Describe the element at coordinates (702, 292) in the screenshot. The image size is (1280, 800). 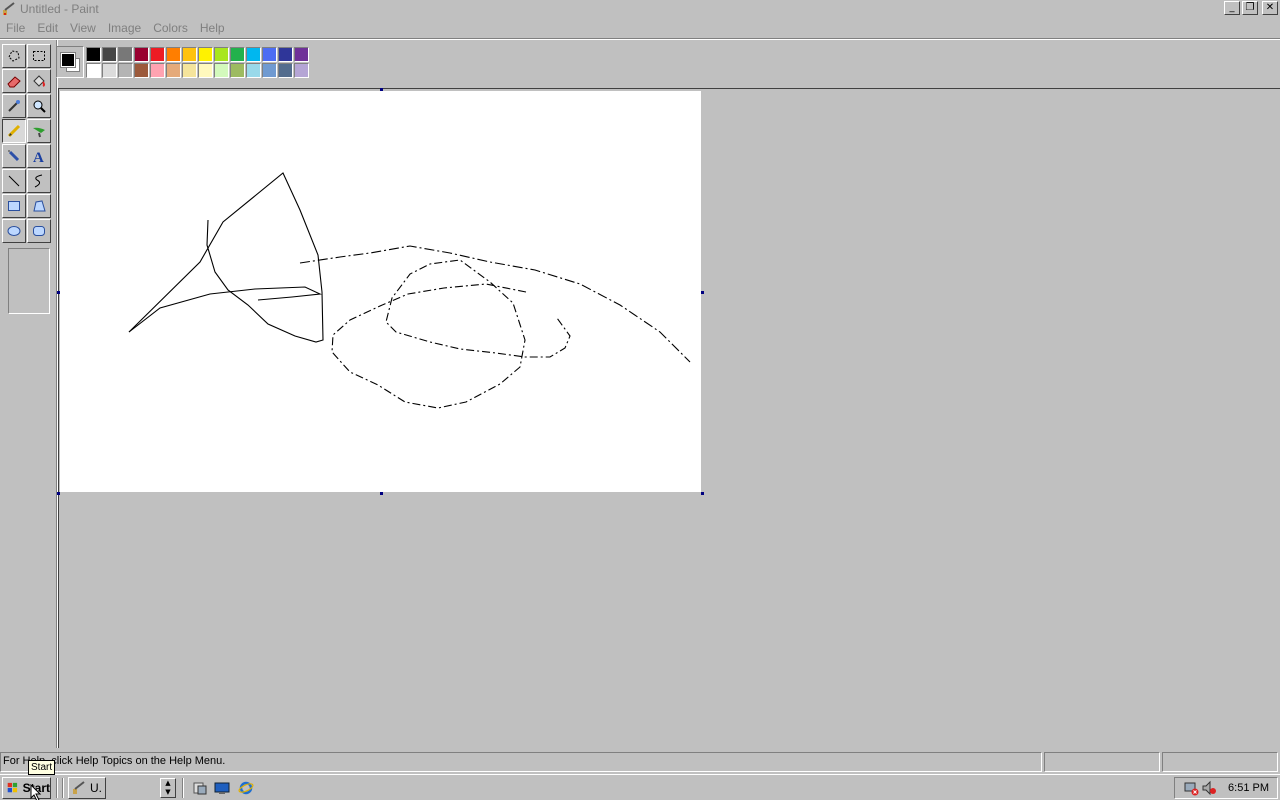
I see `resize-handle-right` at that location.